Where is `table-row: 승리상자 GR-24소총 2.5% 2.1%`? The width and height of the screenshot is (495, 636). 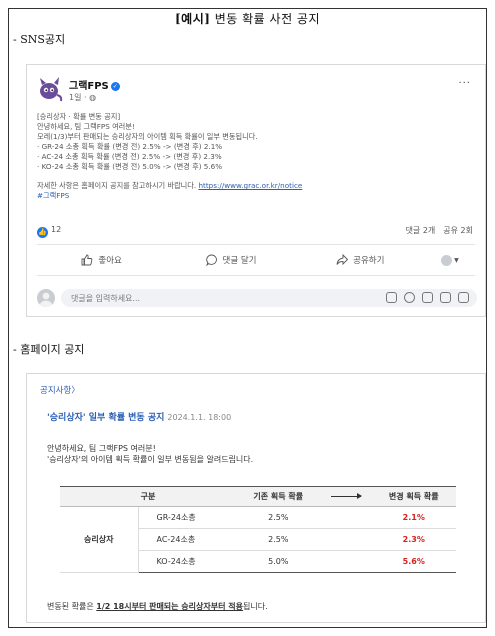 table-row: 승리상자 GR-24소총 2.5% 2.1% is located at coordinates (258, 539).